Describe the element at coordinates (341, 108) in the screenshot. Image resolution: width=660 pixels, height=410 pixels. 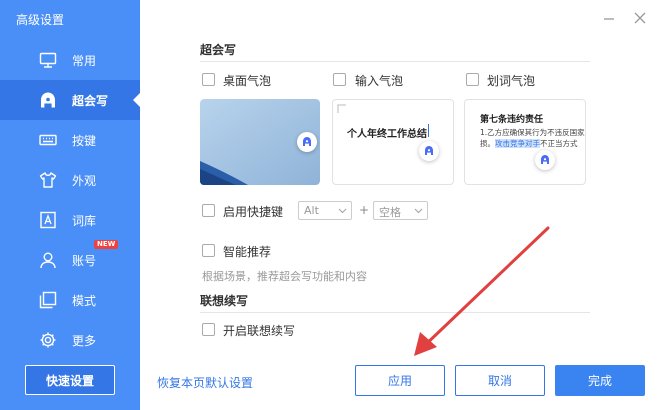
I see `corner-mark-icon` at that location.